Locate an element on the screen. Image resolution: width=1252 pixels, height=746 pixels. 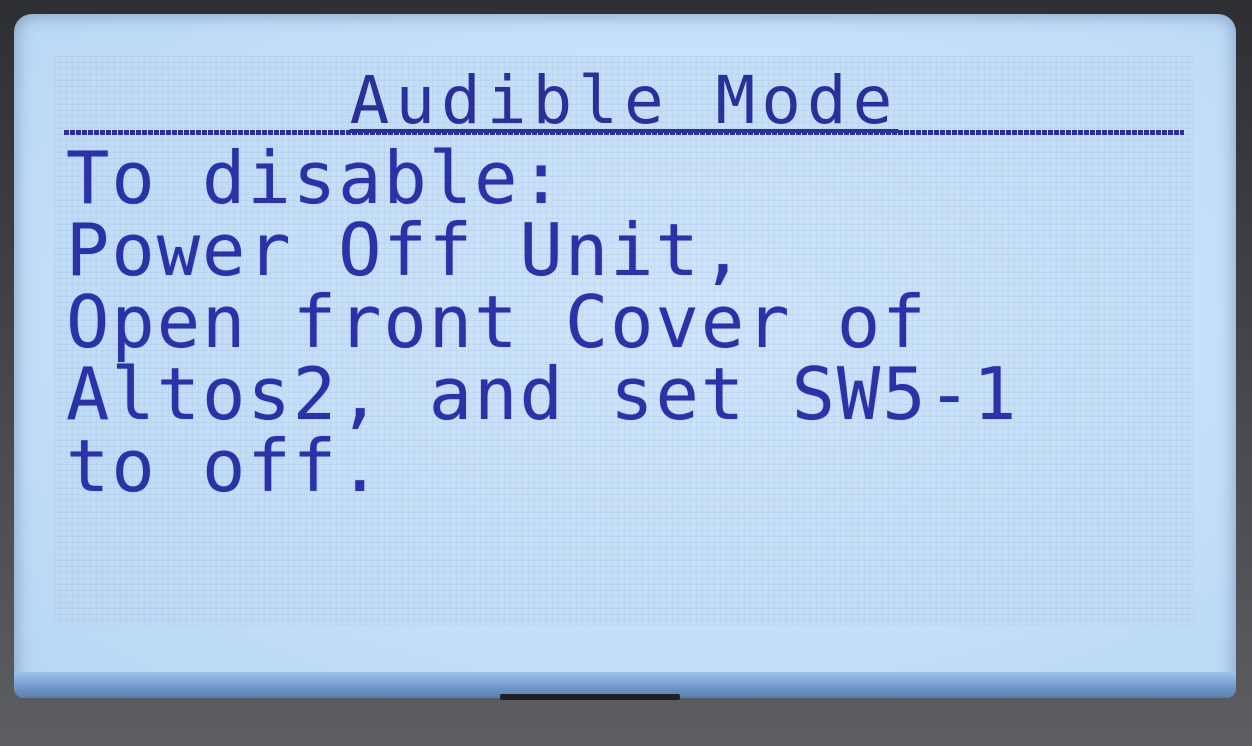
title-divider is located at coordinates (624, 132).